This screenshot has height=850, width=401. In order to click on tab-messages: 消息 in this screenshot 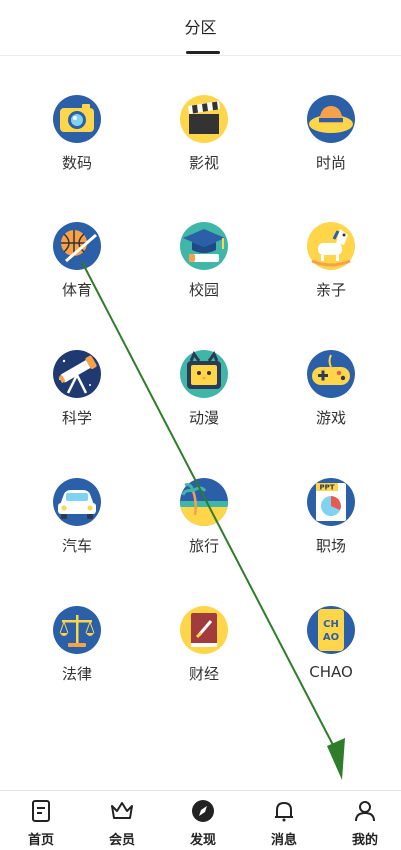, I will do `click(284, 820)`.